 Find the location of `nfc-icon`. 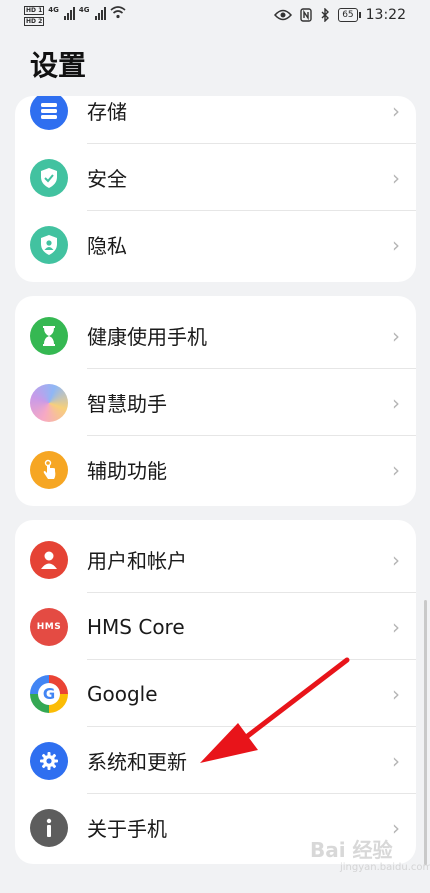

nfc-icon is located at coordinates (306, 15).